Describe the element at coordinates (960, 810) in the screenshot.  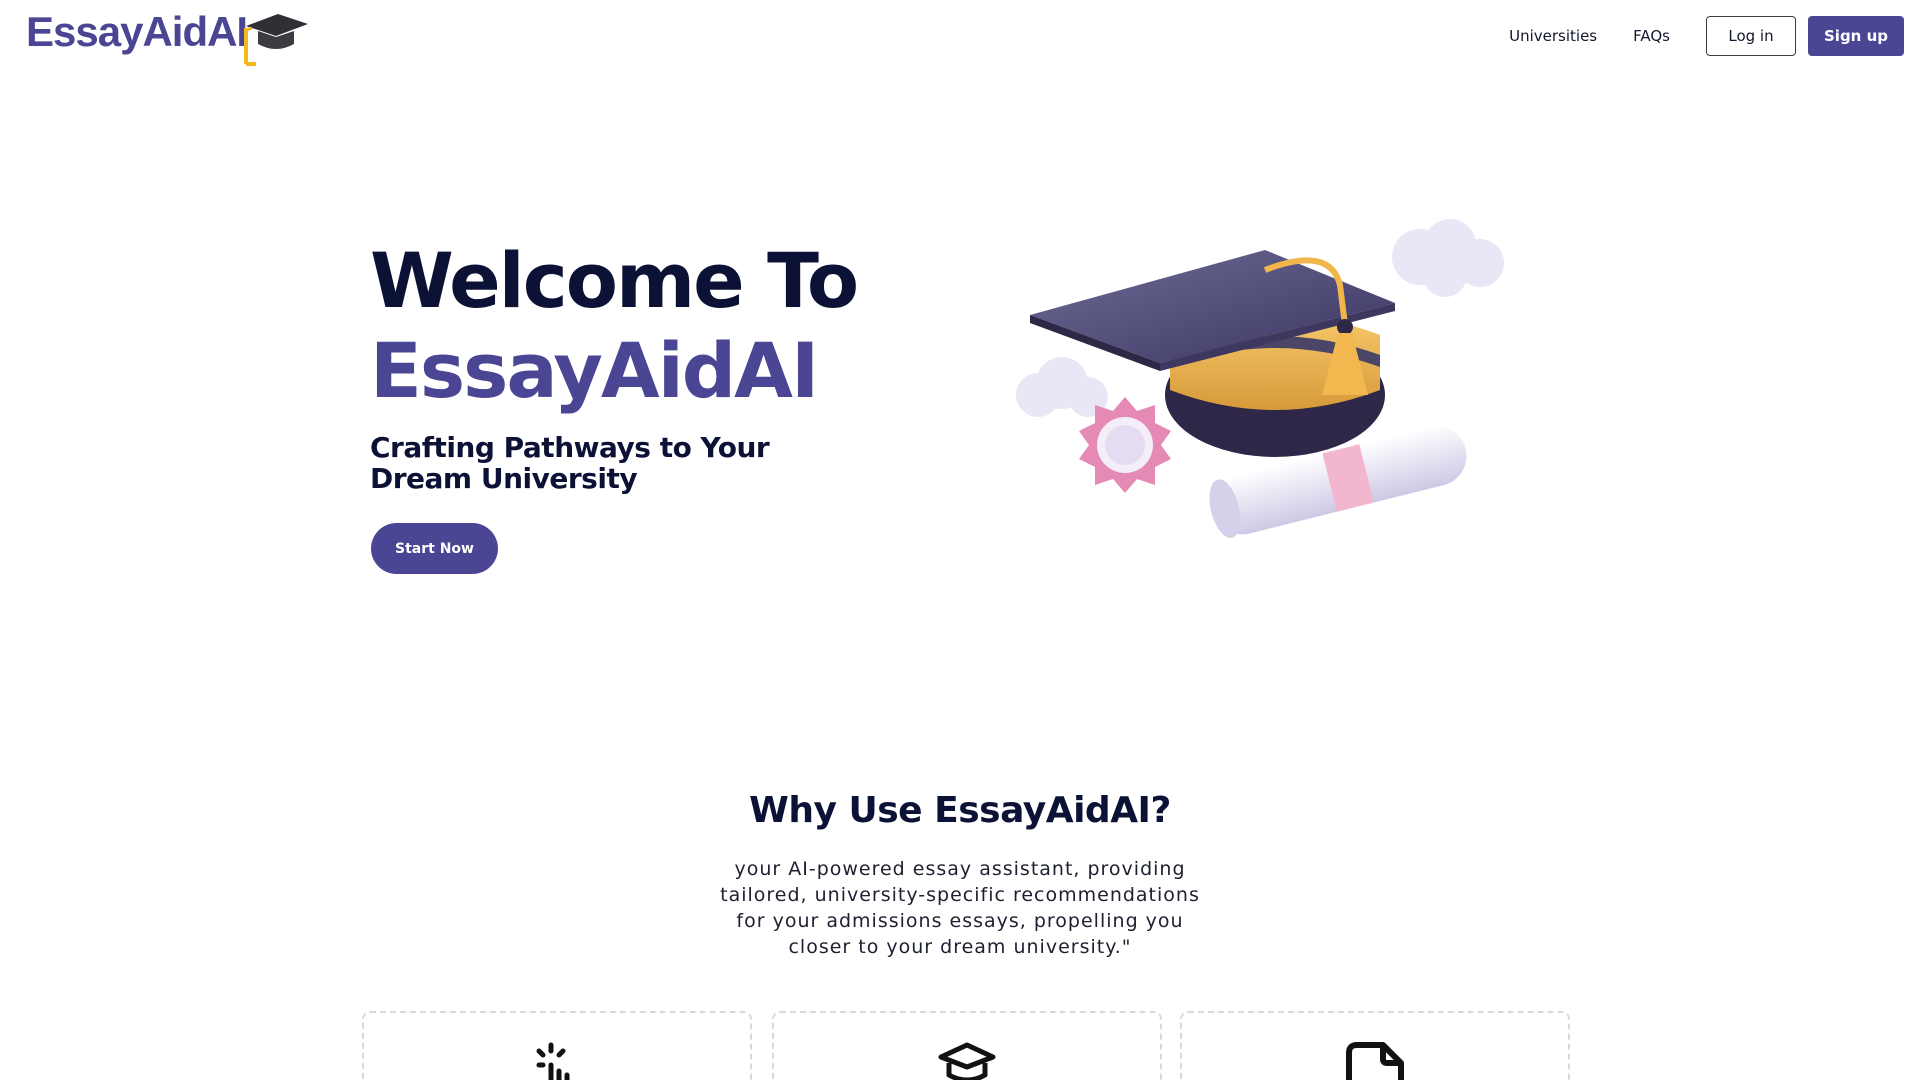
I see `why-title: Why Use EssayAidAI?` at that location.